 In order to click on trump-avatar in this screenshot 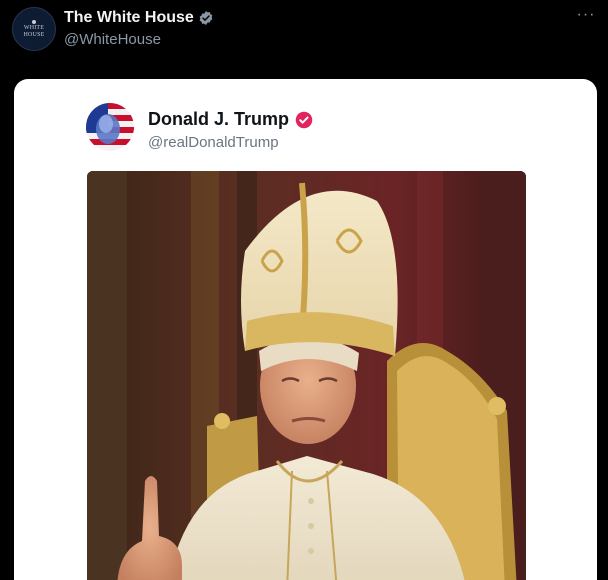, I will do `click(110, 127)`.